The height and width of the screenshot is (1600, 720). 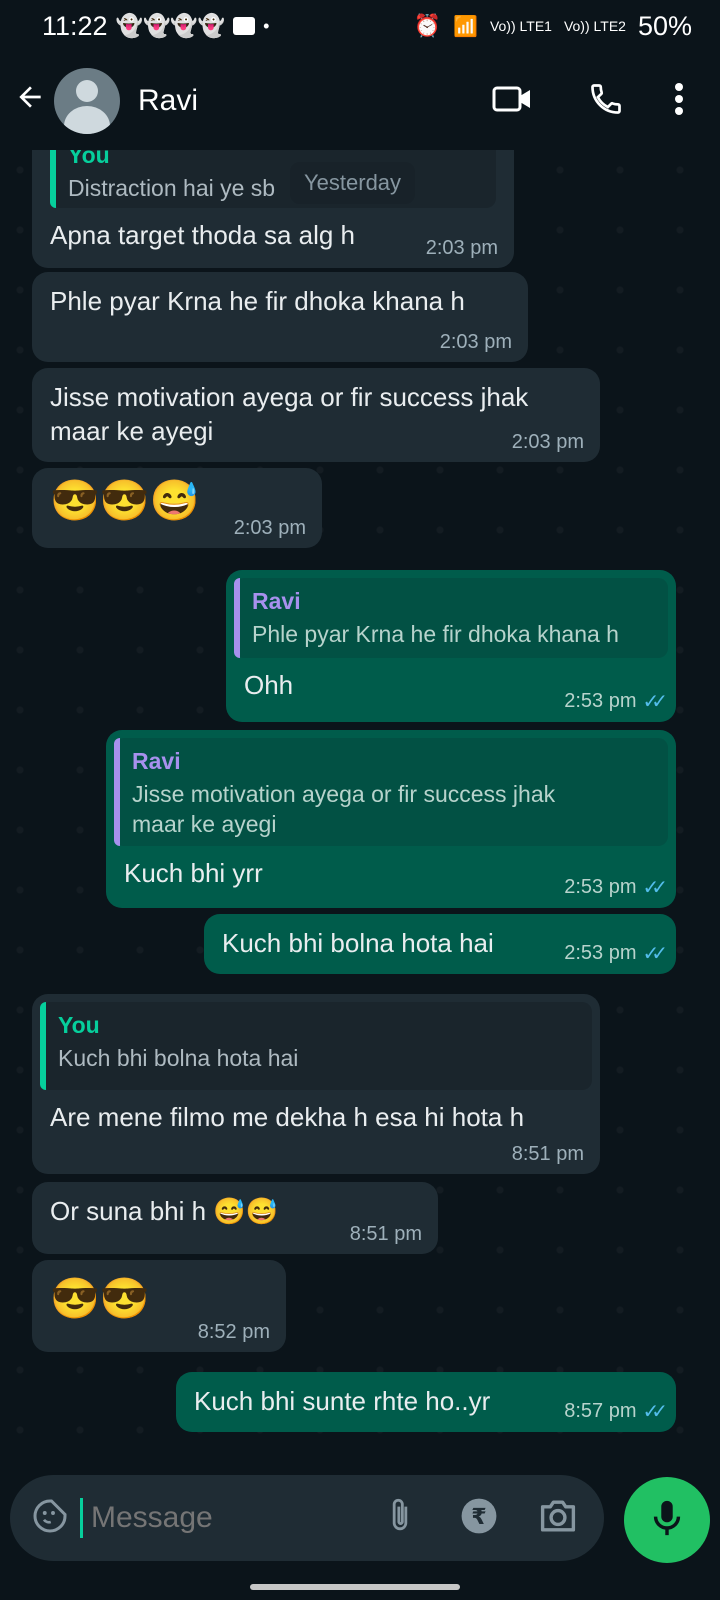 I want to click on quoted-message: Ravi Phle pyar Krna he fir dhoka khana h, so click(x=451, y=618).